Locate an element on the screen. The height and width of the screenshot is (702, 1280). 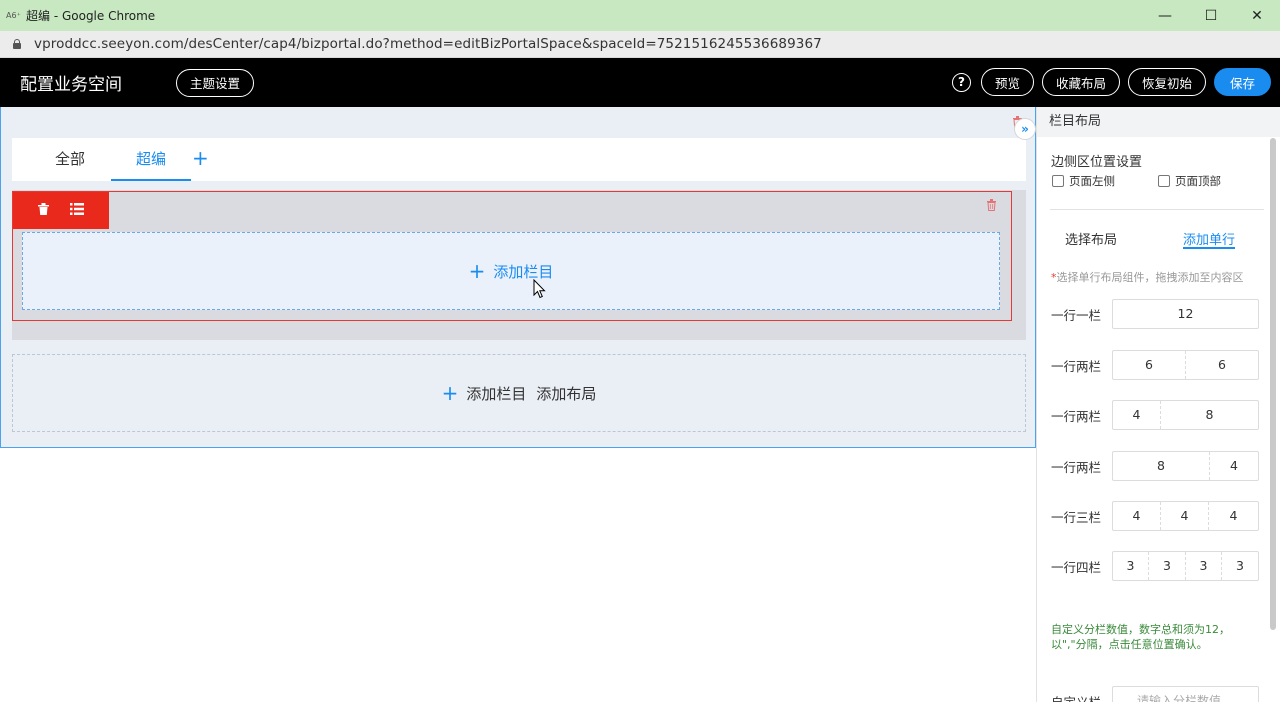
help-icon: ? is located at coordinates (961, 82).